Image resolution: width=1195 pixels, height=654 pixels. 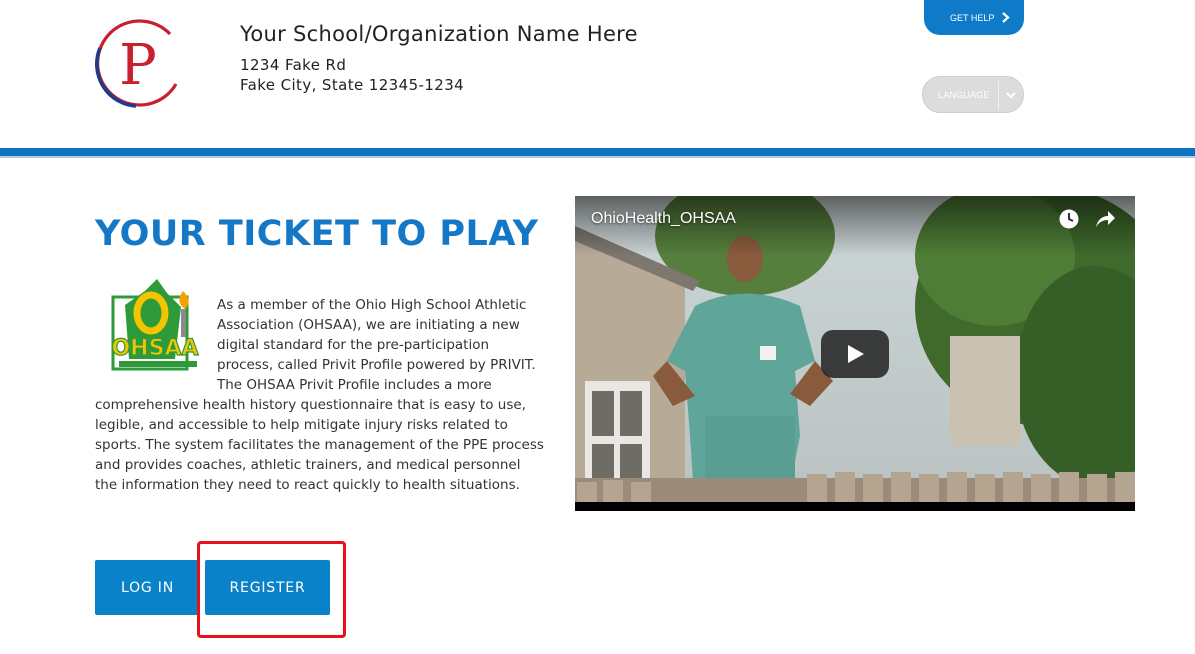 What do you see at coordinates (267, 587) in the screenshot?
I see `register-button: REGISTER` at bounding box center [267, 587].